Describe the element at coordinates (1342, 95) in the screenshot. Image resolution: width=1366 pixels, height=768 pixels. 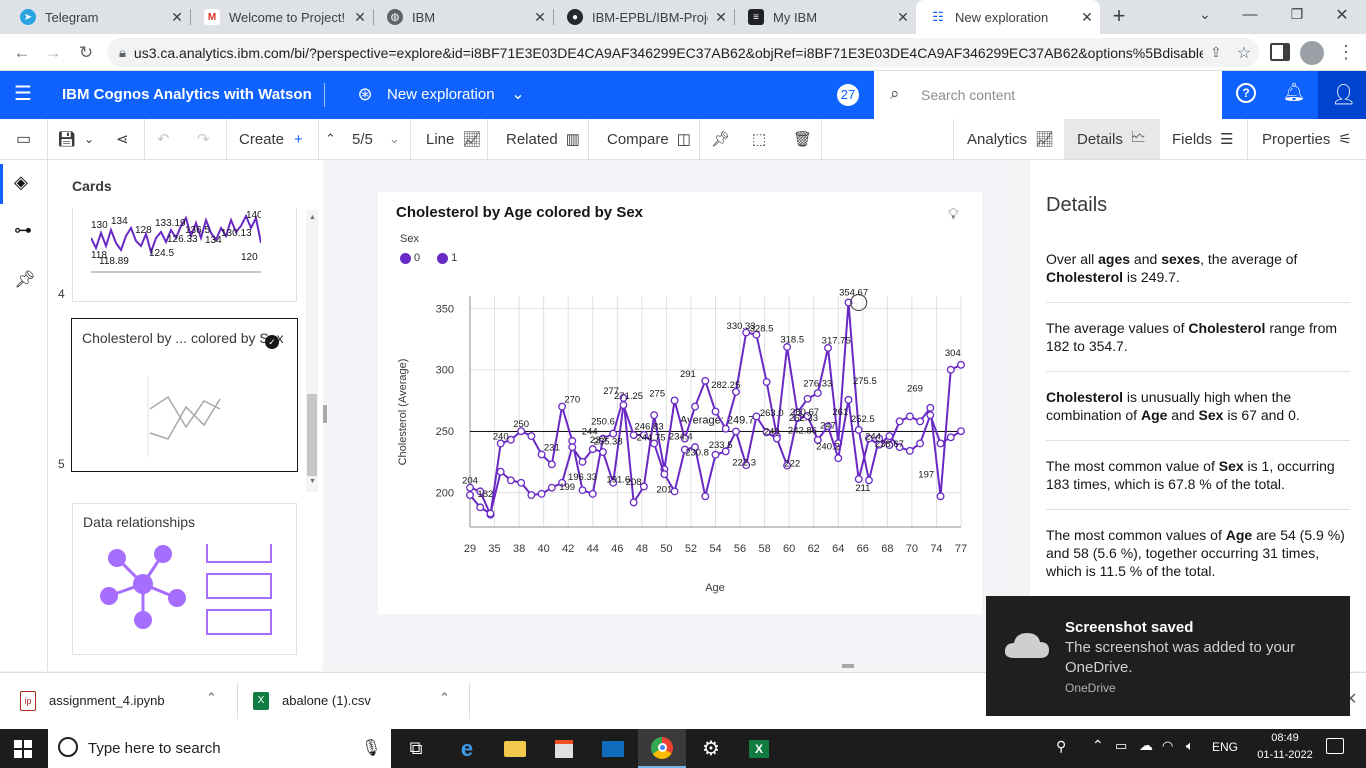
I see `user-profile-button: 👤︎` at that location.